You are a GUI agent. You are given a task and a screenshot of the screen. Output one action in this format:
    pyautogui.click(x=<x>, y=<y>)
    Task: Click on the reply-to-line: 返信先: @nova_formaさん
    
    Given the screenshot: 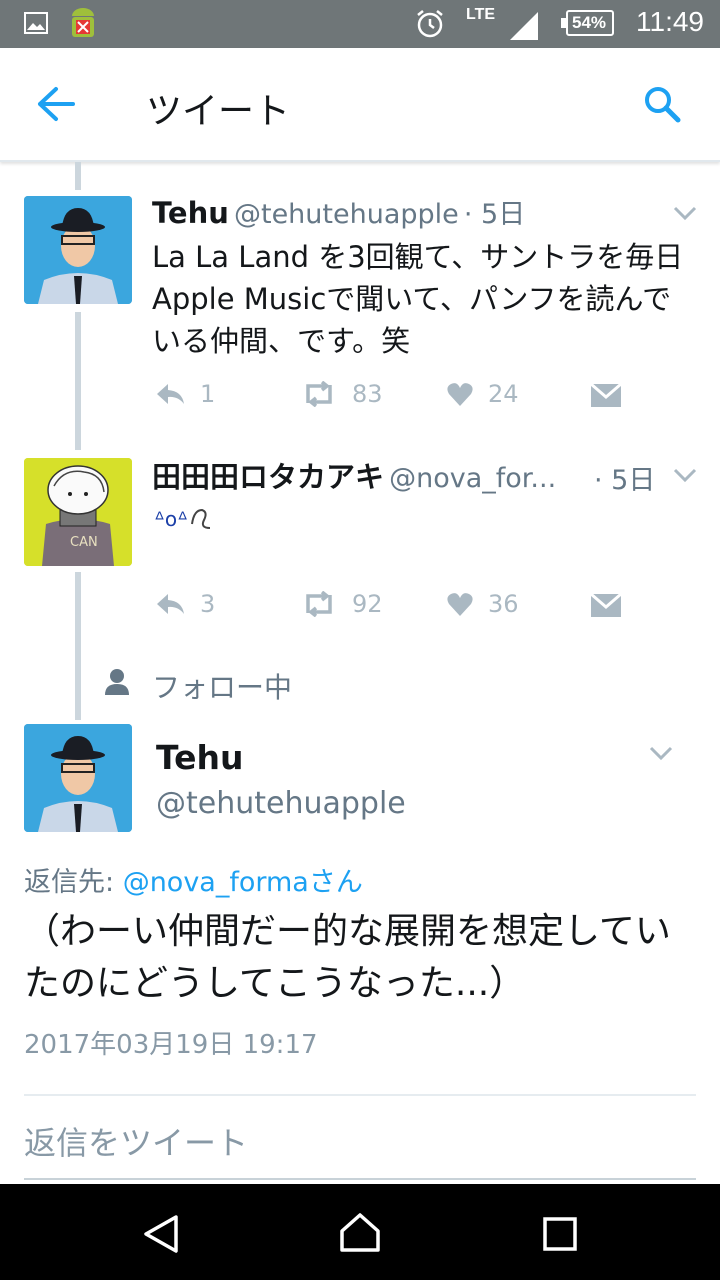 What is the action you would take?
    pyautogui.click(x=193, y=879)
    